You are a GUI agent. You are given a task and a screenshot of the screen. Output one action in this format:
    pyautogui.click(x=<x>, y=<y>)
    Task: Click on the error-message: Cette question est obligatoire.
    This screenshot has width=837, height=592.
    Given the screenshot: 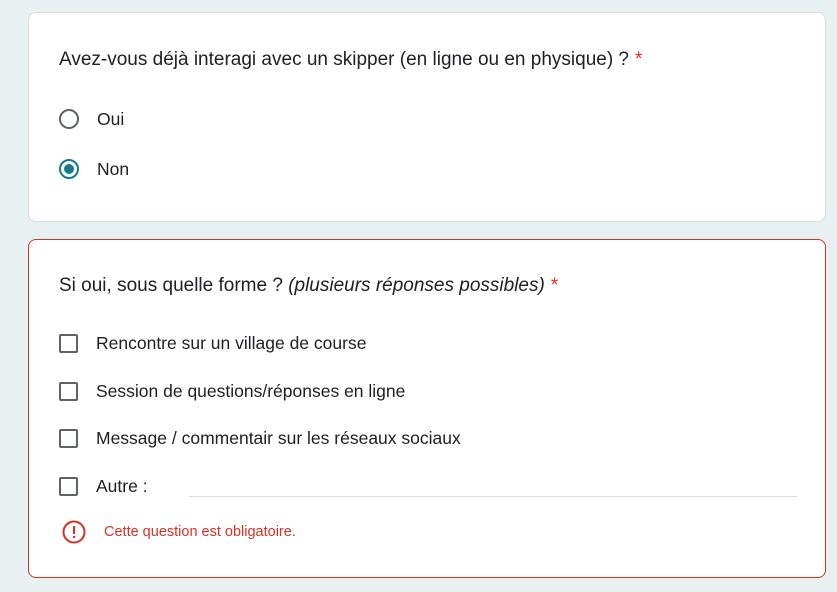 What is the action you would take?
    pyautogui.click(x=200, y=532)
    